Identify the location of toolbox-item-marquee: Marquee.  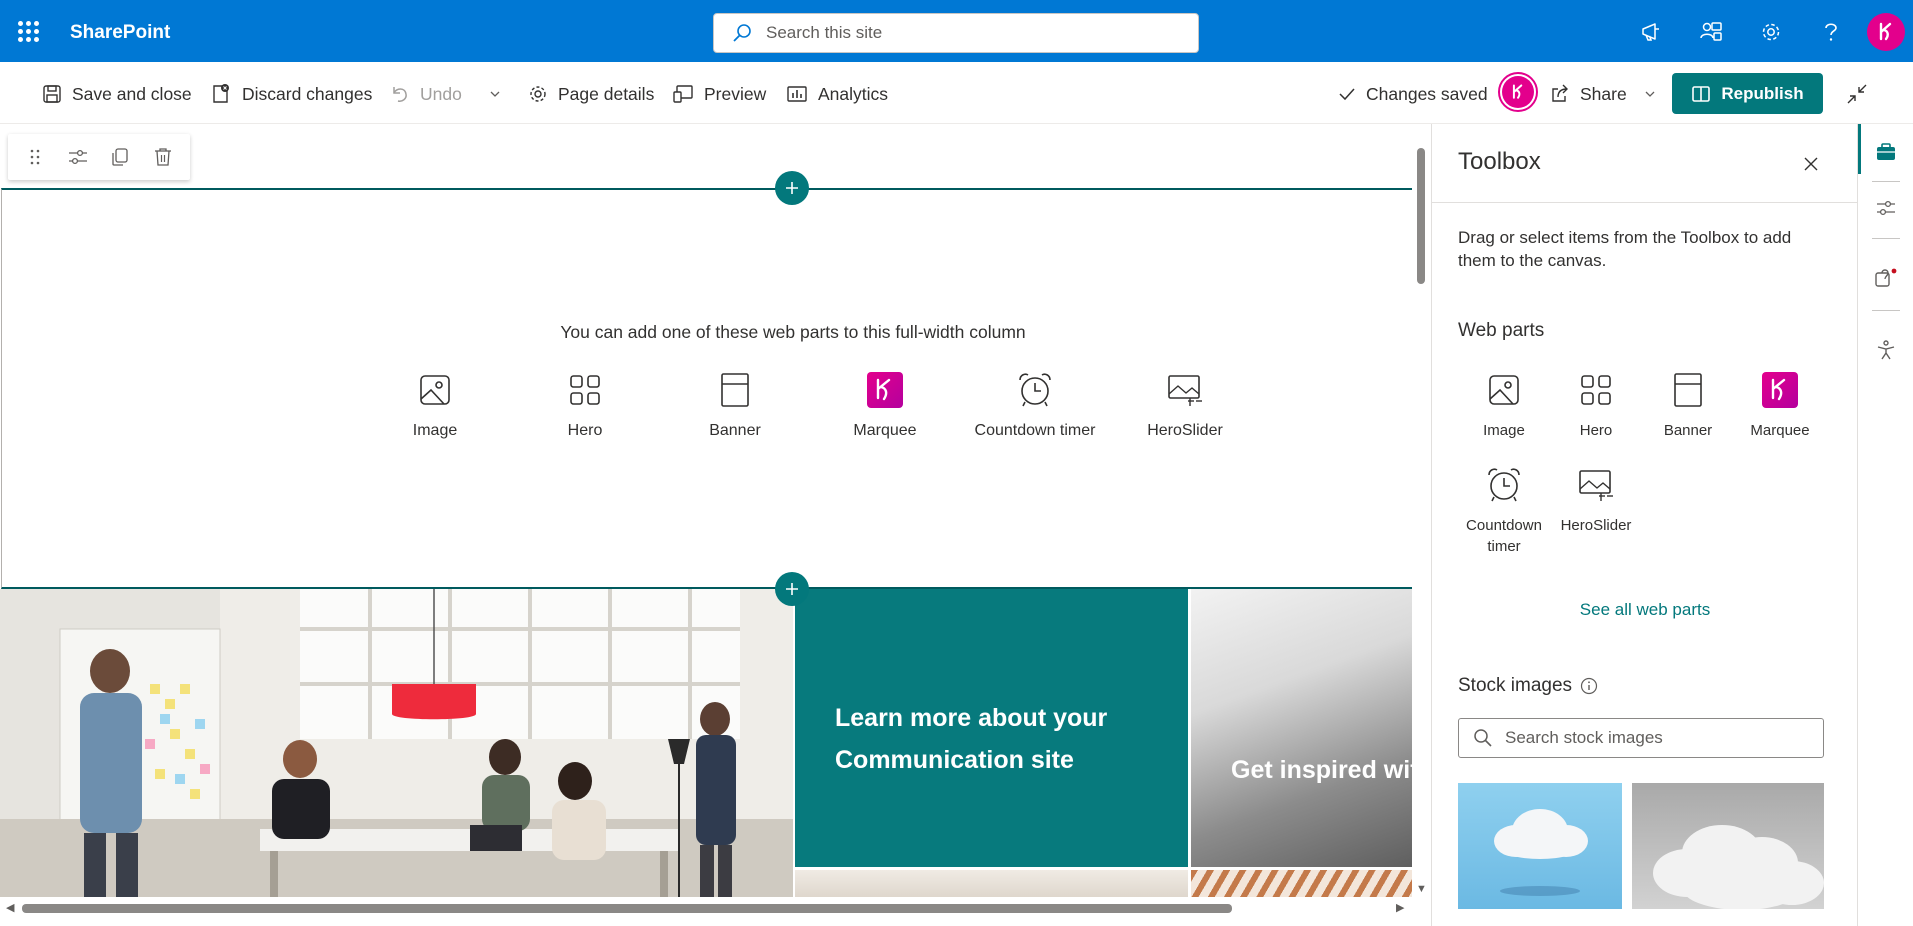
(1780, 405).